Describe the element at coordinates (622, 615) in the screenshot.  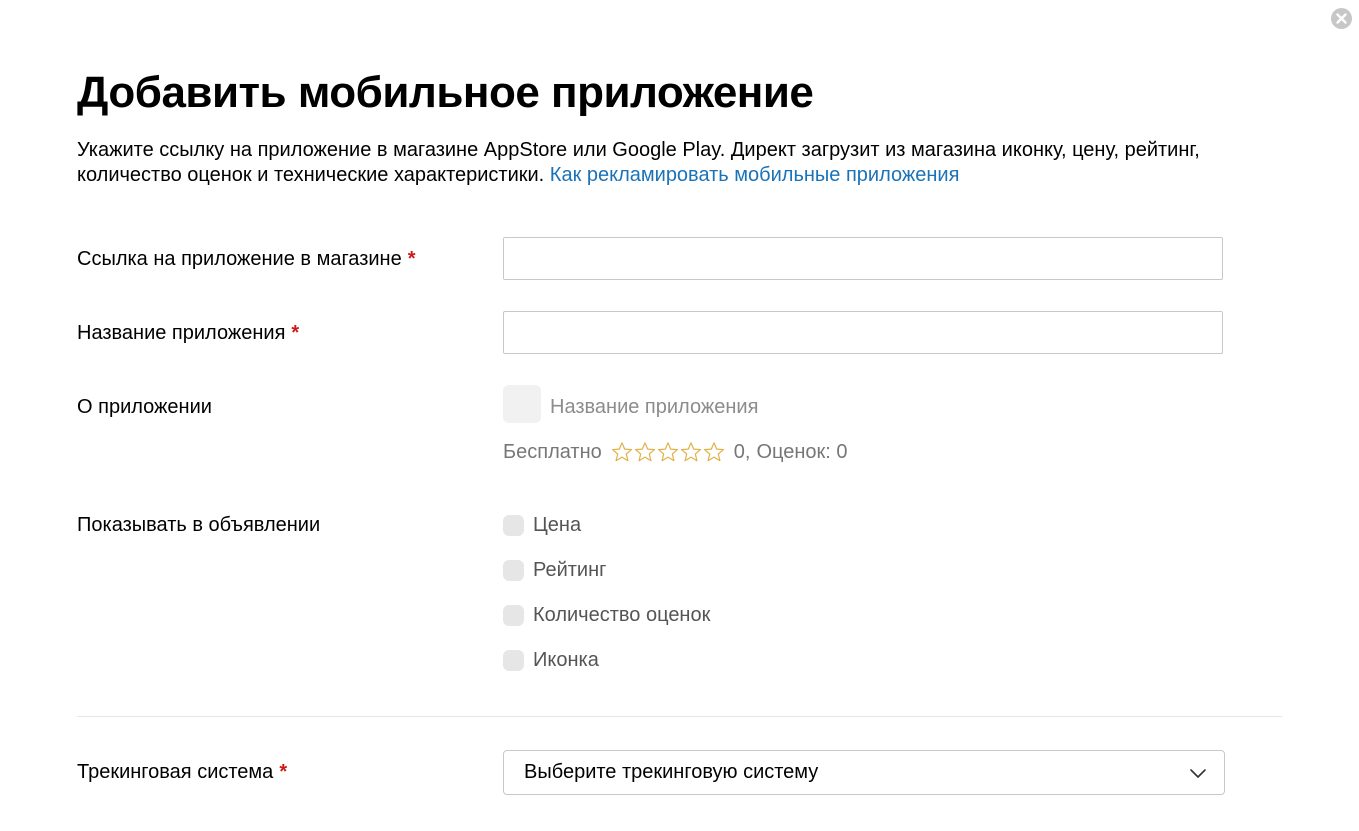
I see `option-label: Количество оценок` at that location.